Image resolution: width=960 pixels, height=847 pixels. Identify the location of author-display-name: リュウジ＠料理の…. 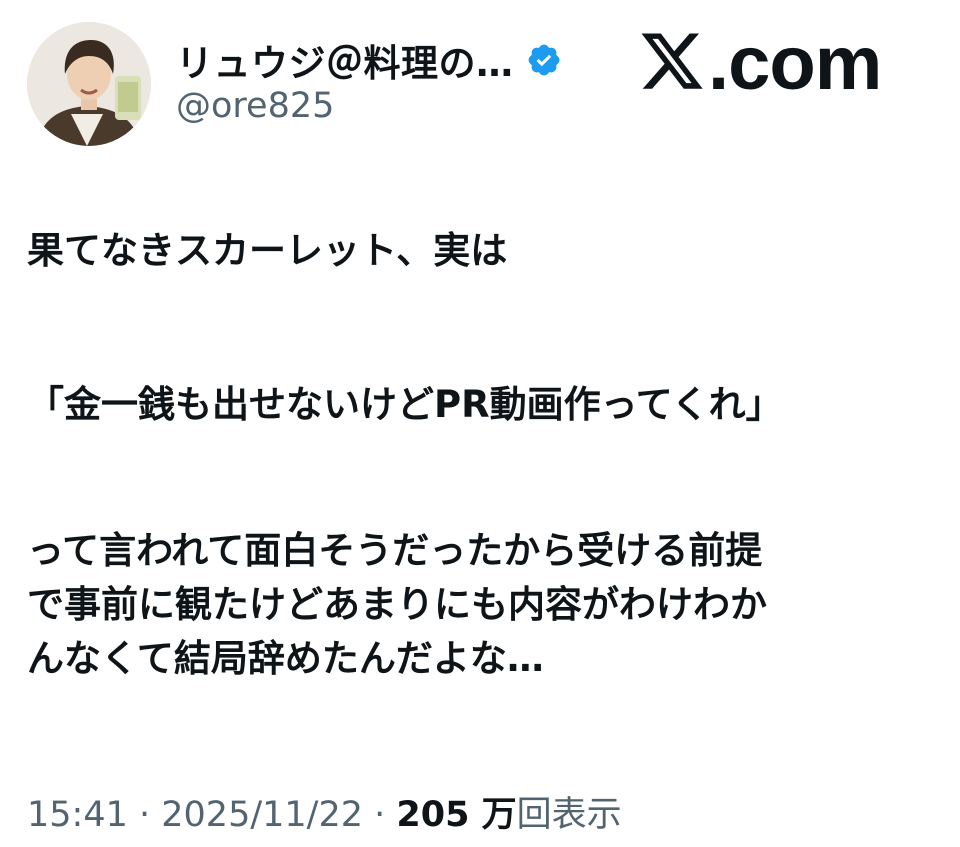
(345, 60).